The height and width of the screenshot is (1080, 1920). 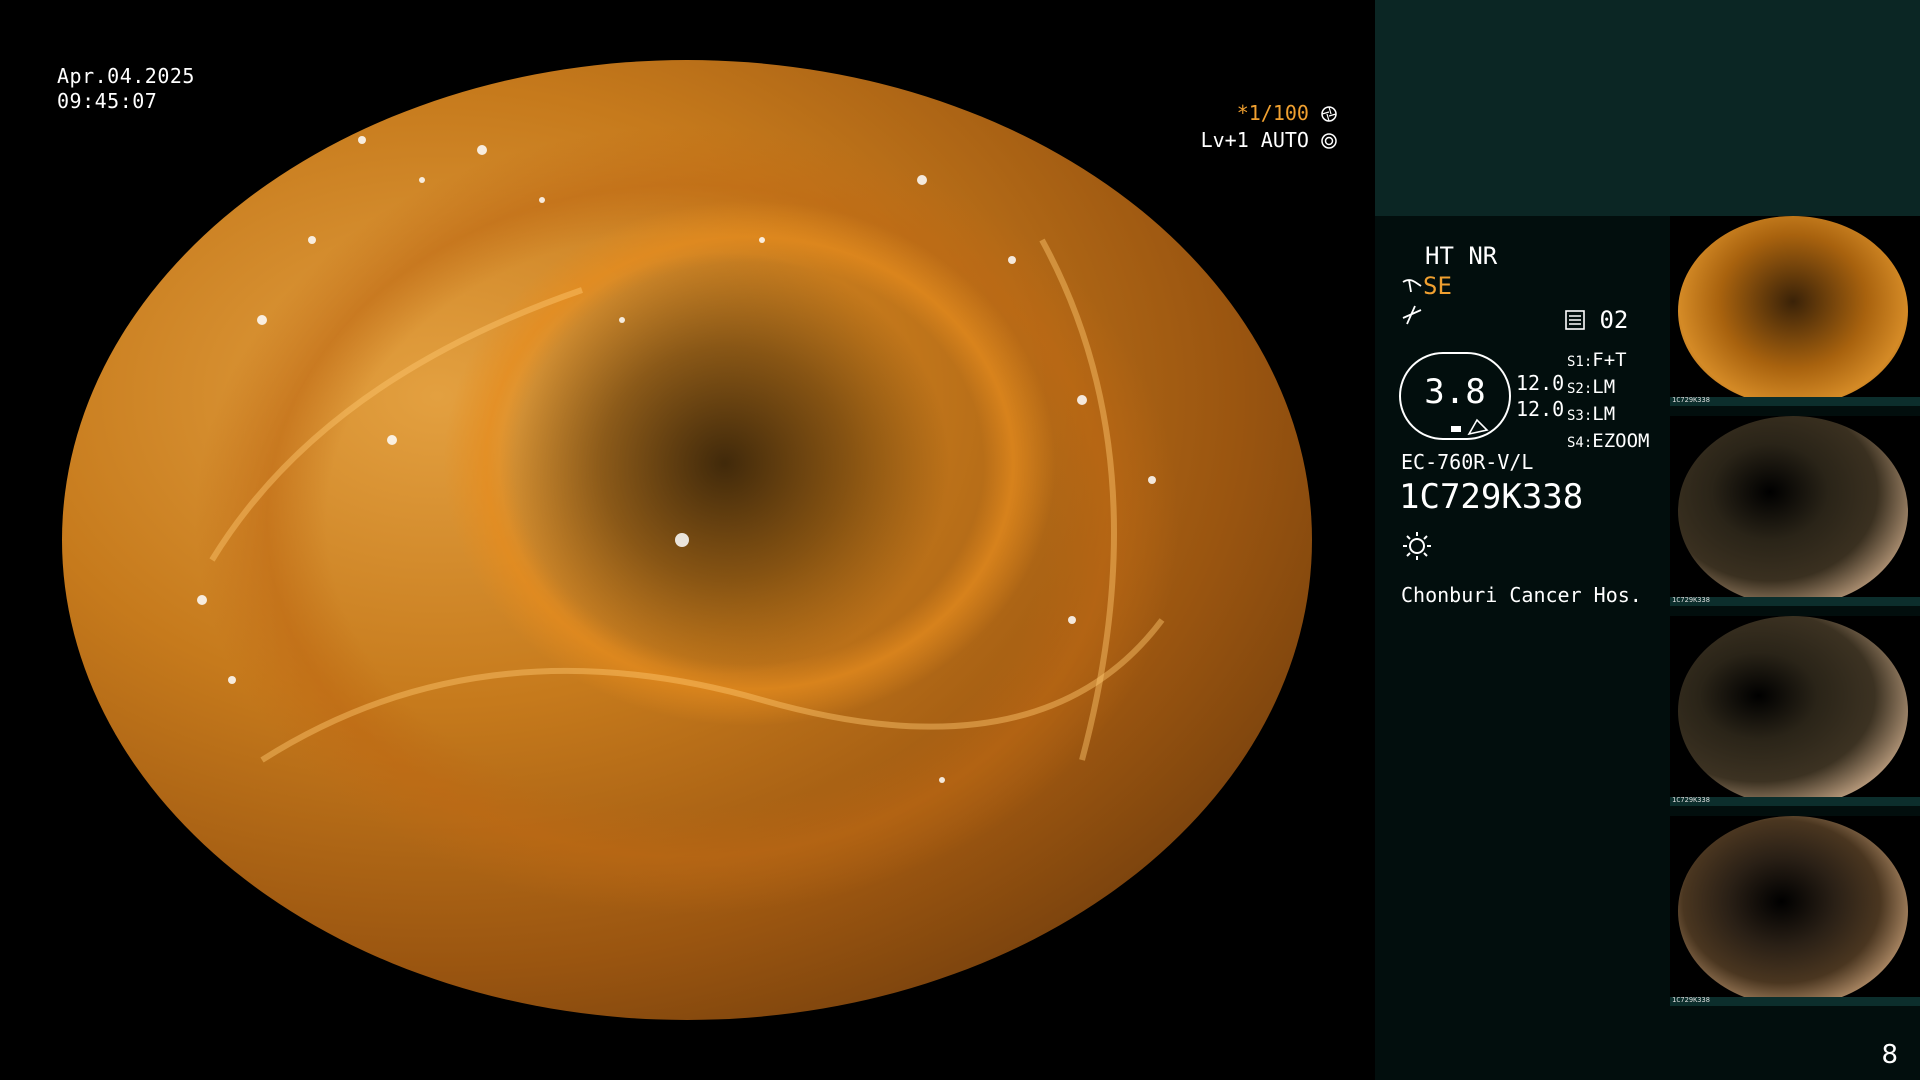 I want to click on shutter-text: *1/100, so click(x=1272, y=113).